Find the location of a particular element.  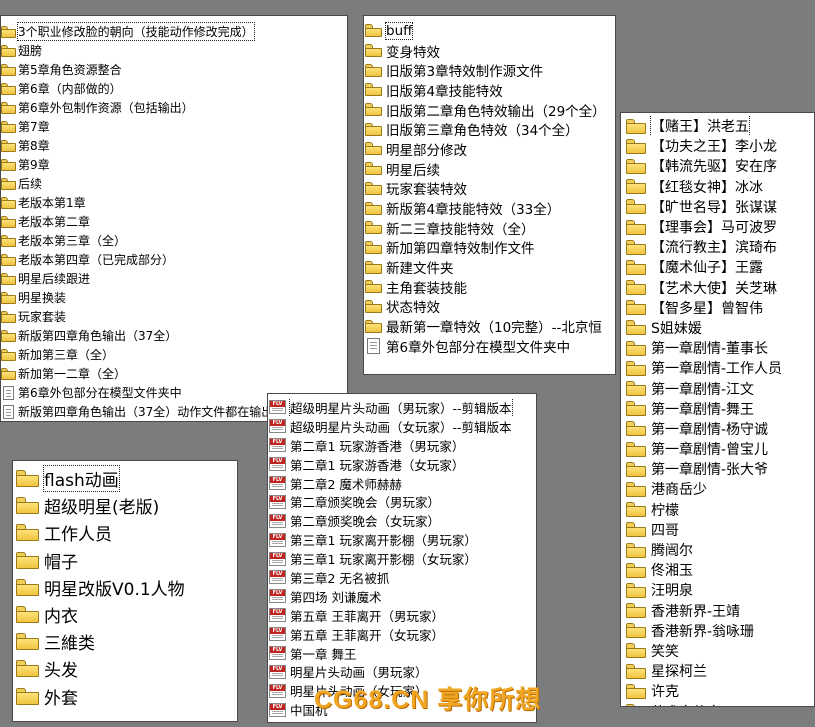

folder-item: 最新第一章特效（10完整）--北京恒 is located at coordinates (489, 326).